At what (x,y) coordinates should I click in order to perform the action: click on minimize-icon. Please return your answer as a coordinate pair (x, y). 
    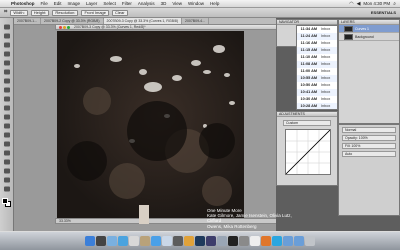
    Looking at the image, I should click on (64, 27).